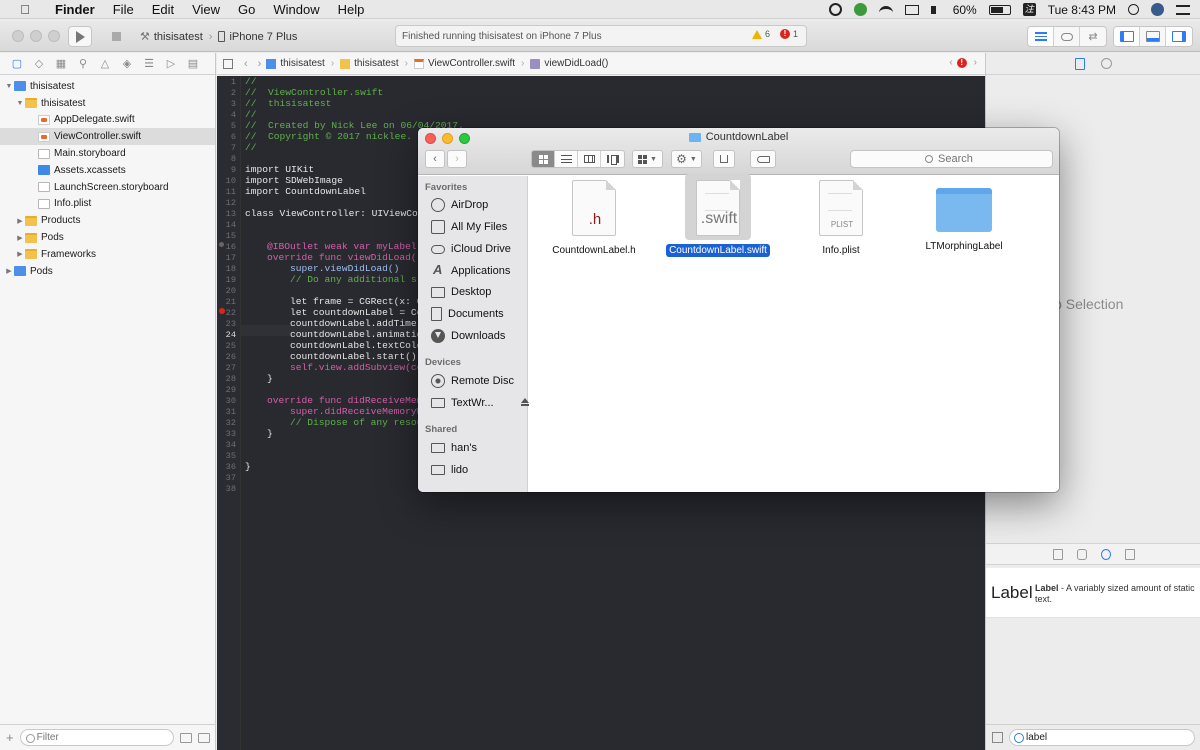 The width and height of the screenshot is (1200, 750). I want to click on grid-view-icon, so click(997, 737).